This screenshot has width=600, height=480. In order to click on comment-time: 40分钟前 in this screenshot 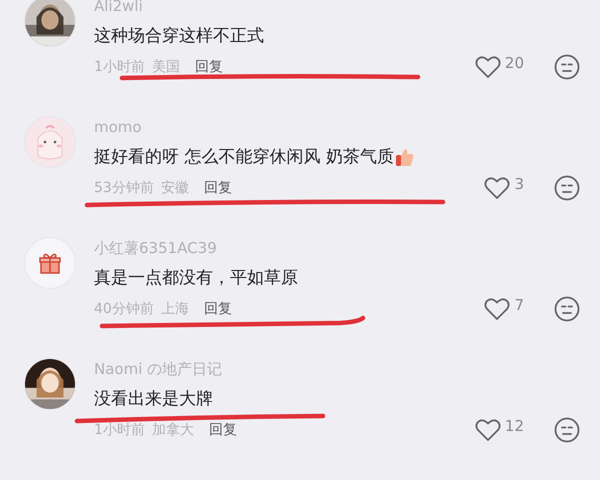, I will do `click(124, 309)`.